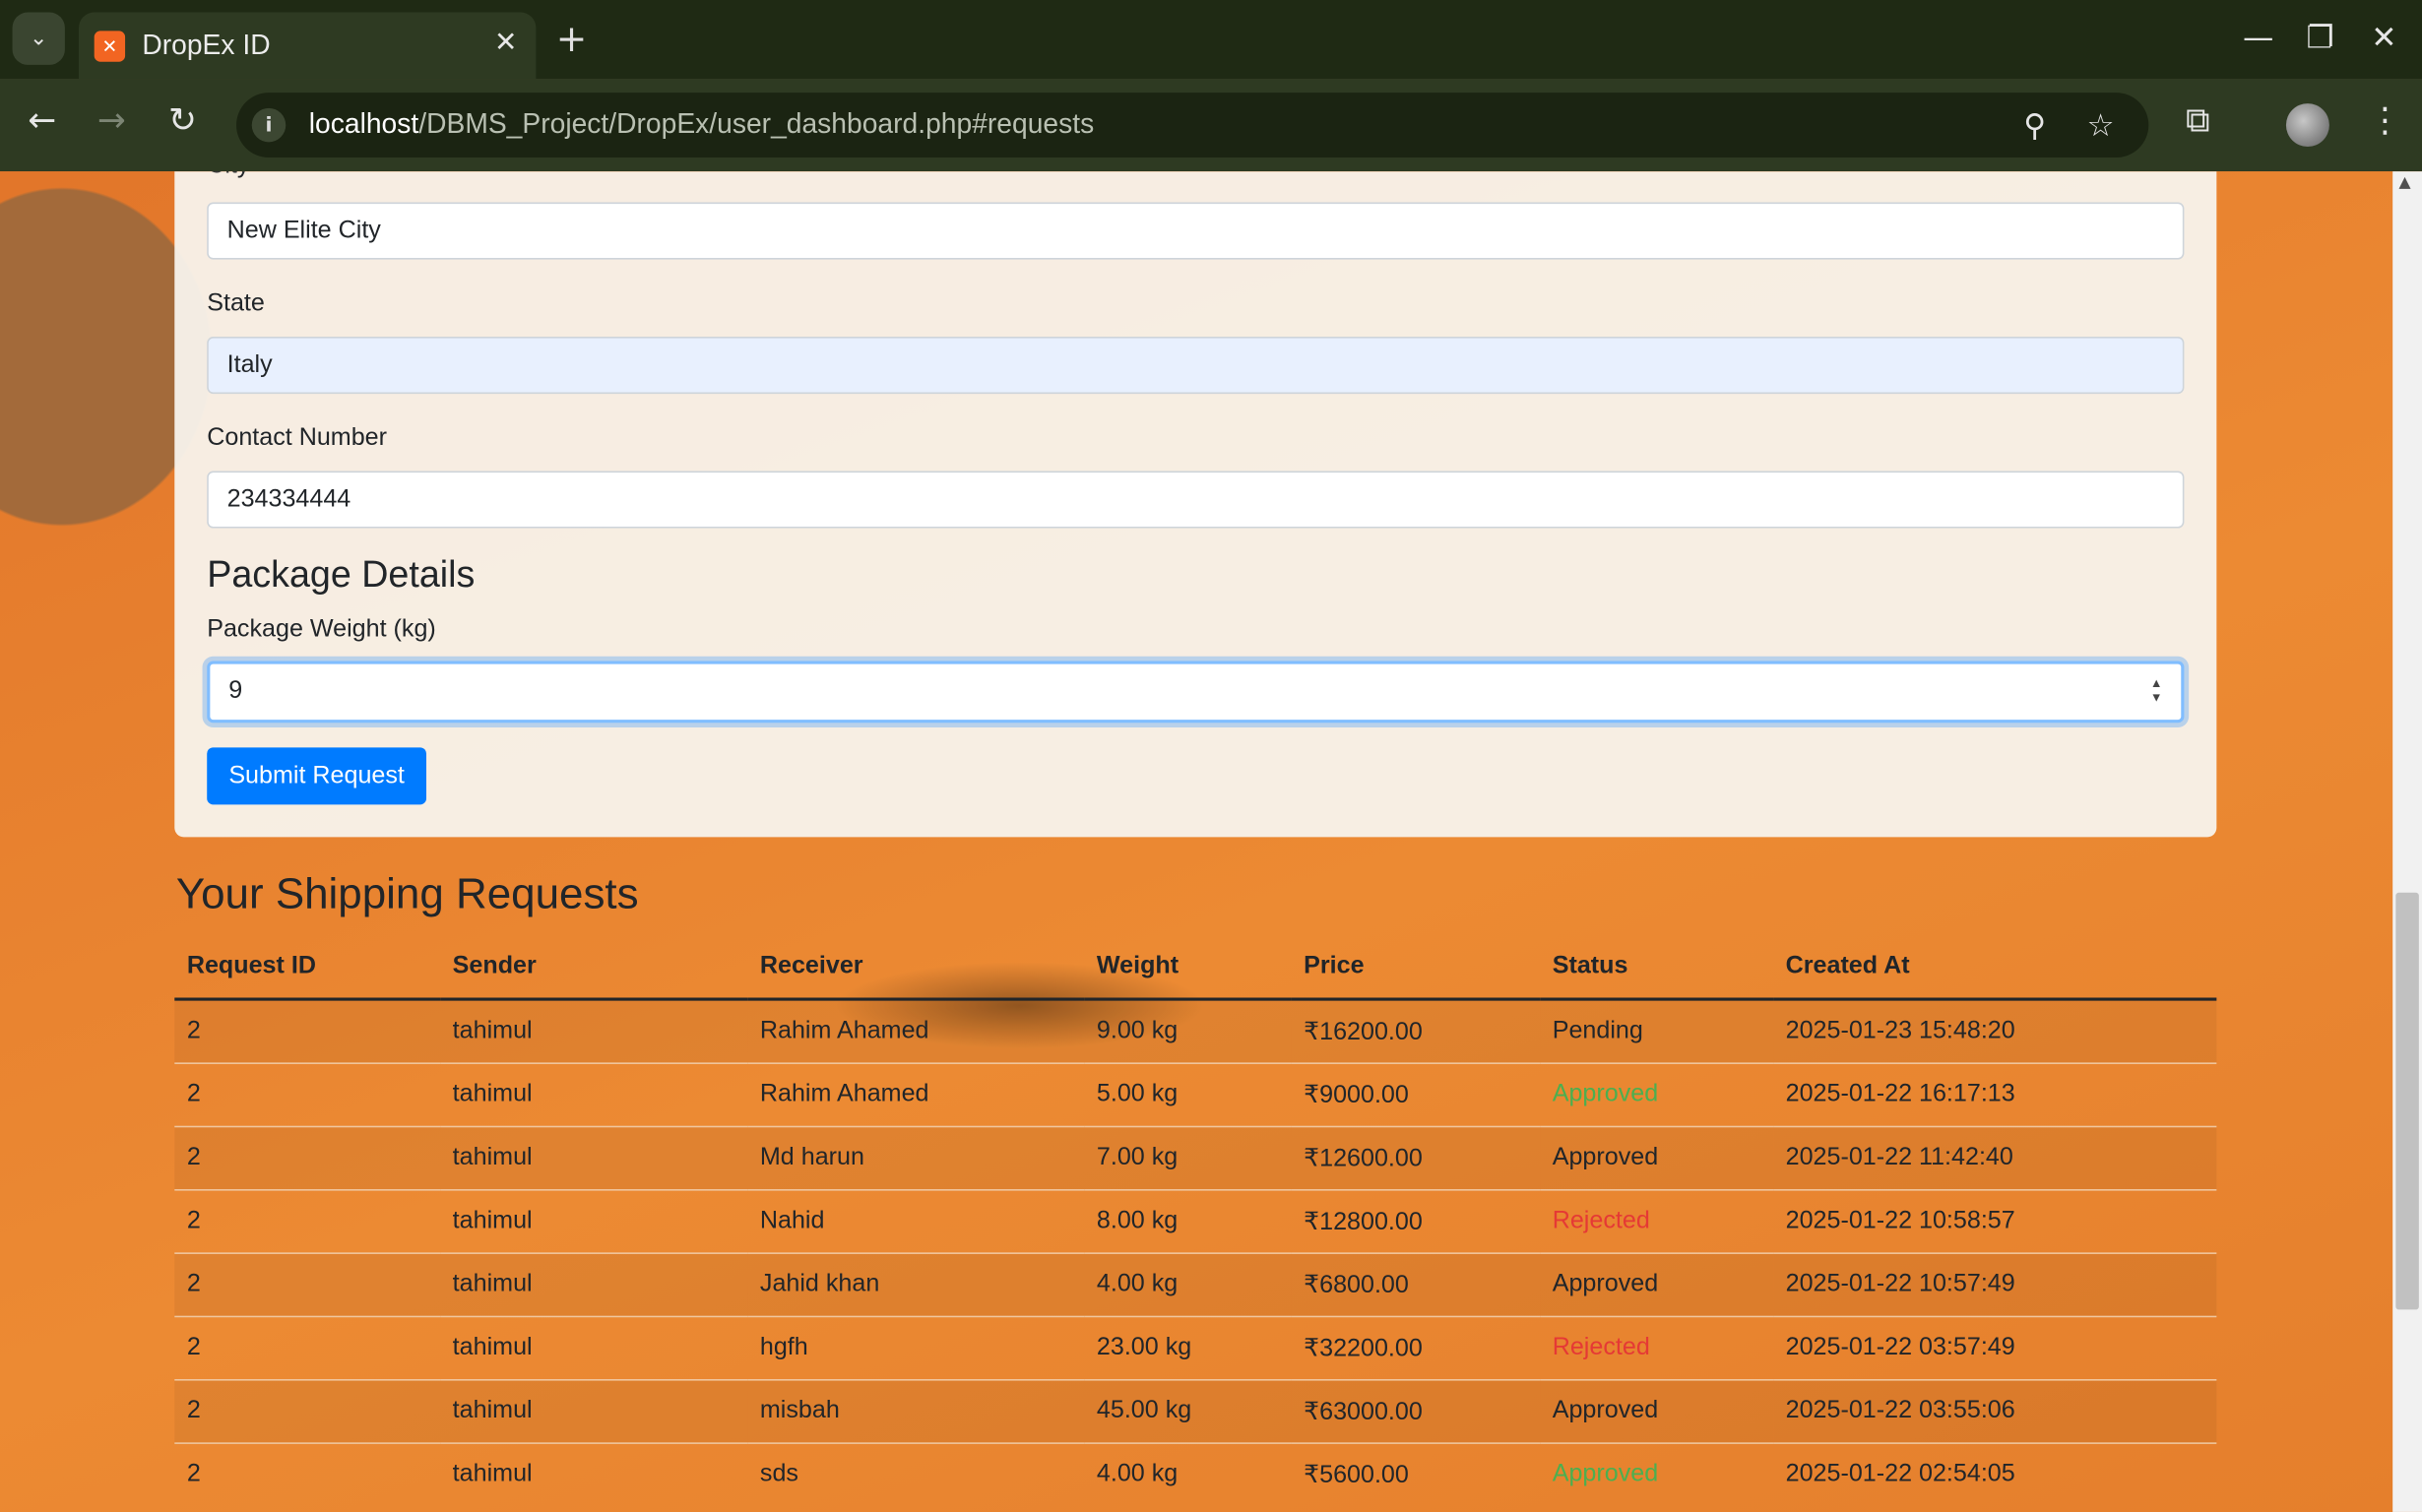  I want to click on cell-receiver: sds, so click(916, 1474).